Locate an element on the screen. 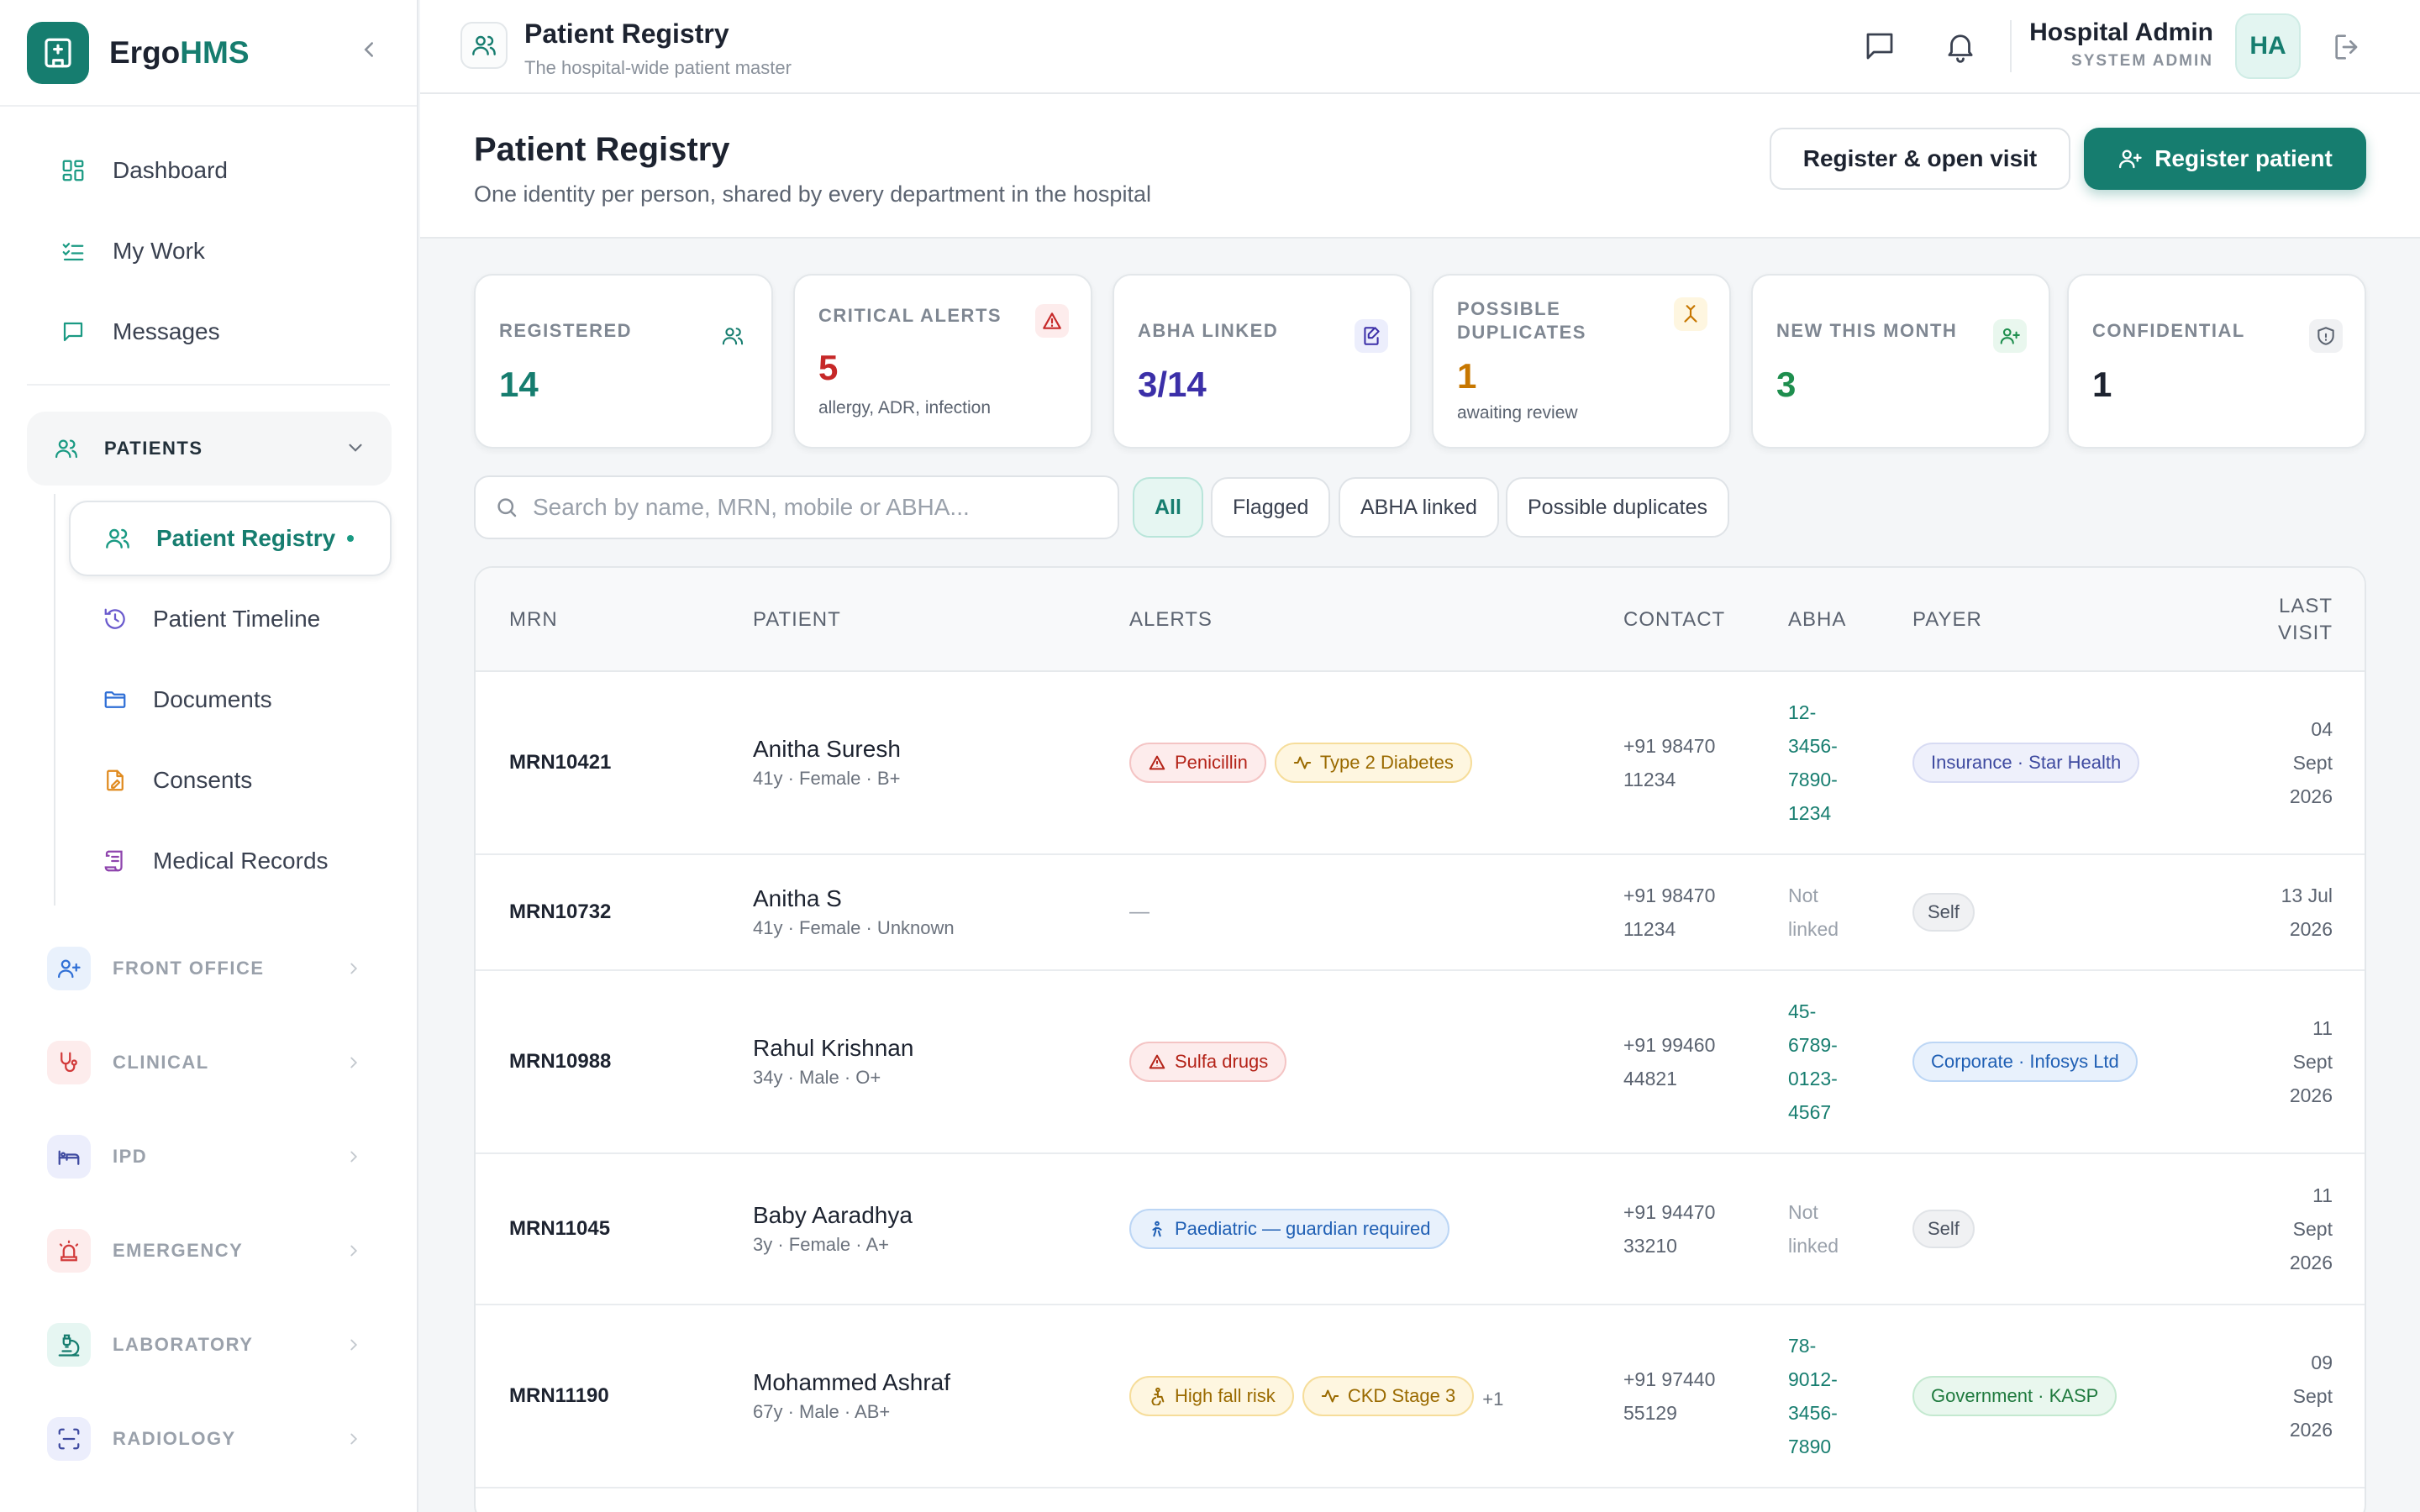 The height and width of the screenshot is (1512, 2420). filter-flagged: Flagged is located at coordinates (1271, 507).